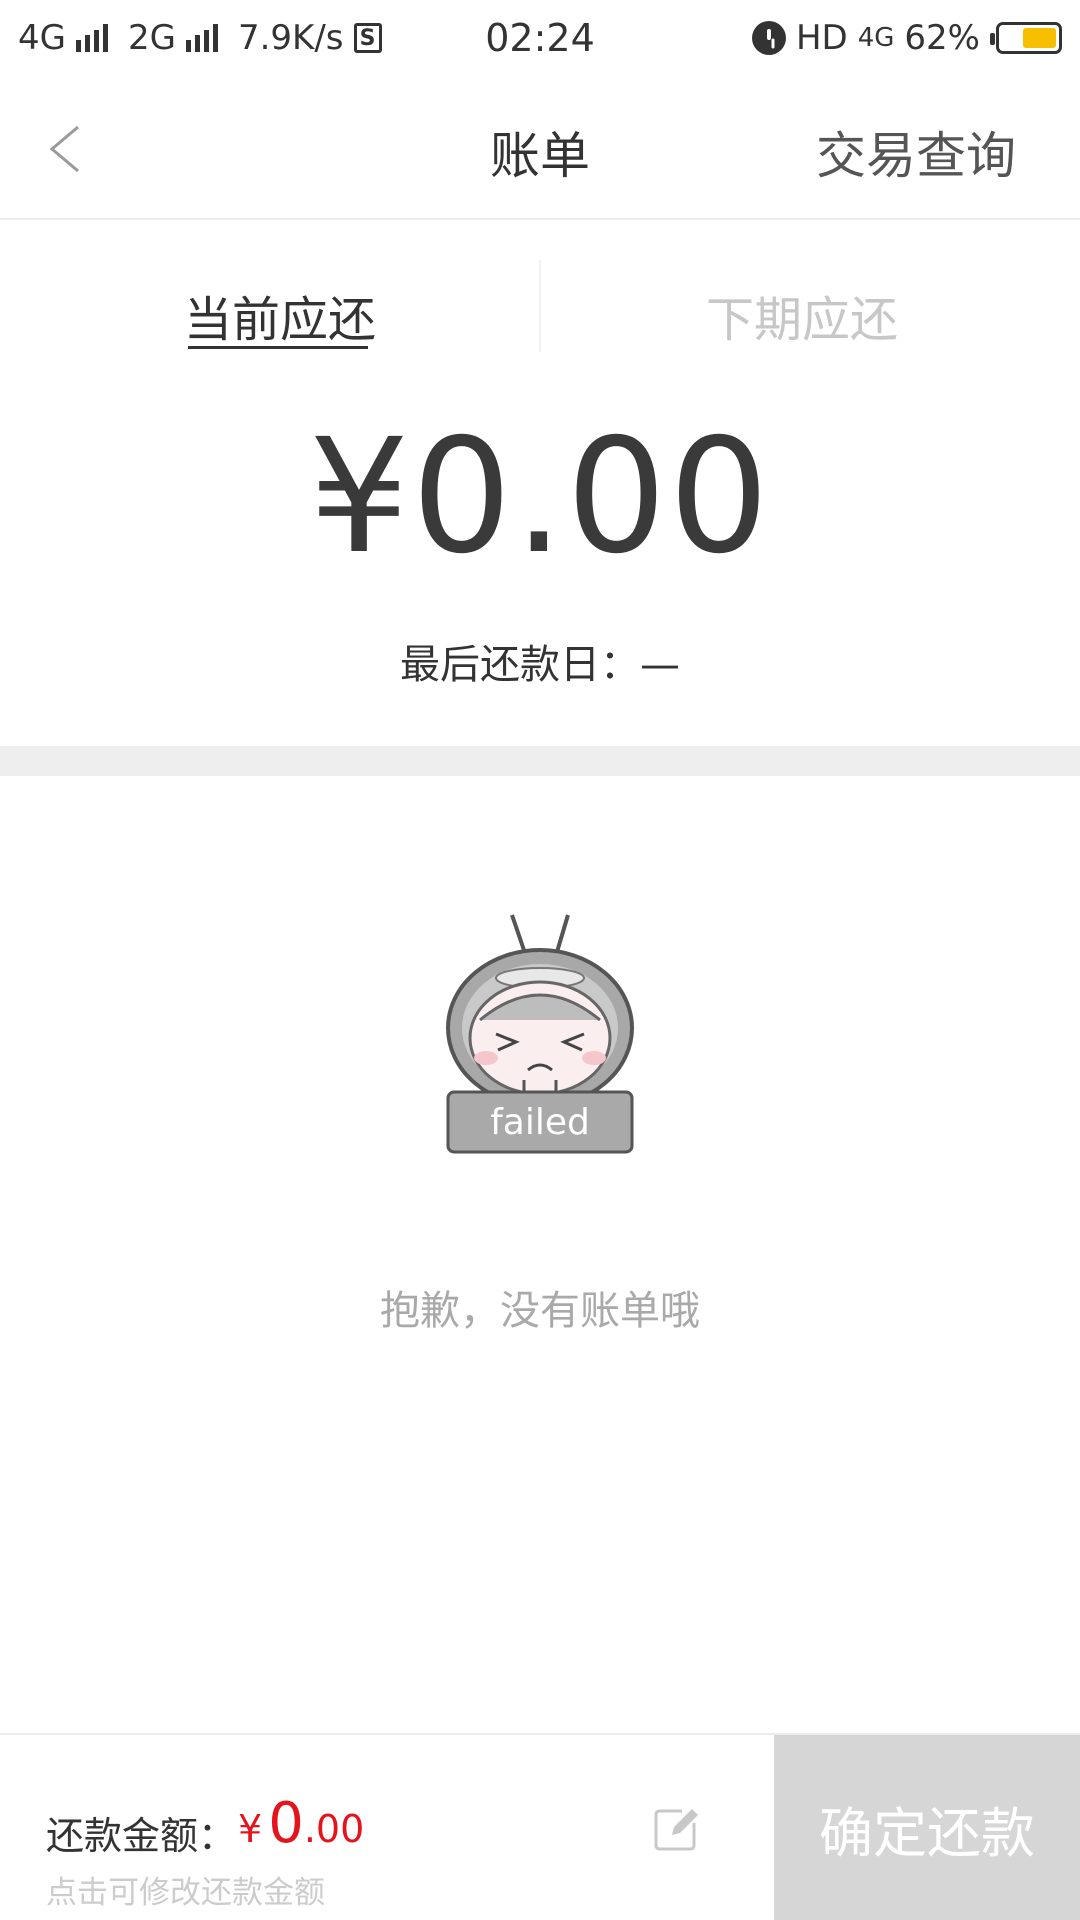 The width and height of the screenshot is (1080, 1920). I want to click on empty-state-message: 抱歉，没有账单哦, so click(540, 1311).